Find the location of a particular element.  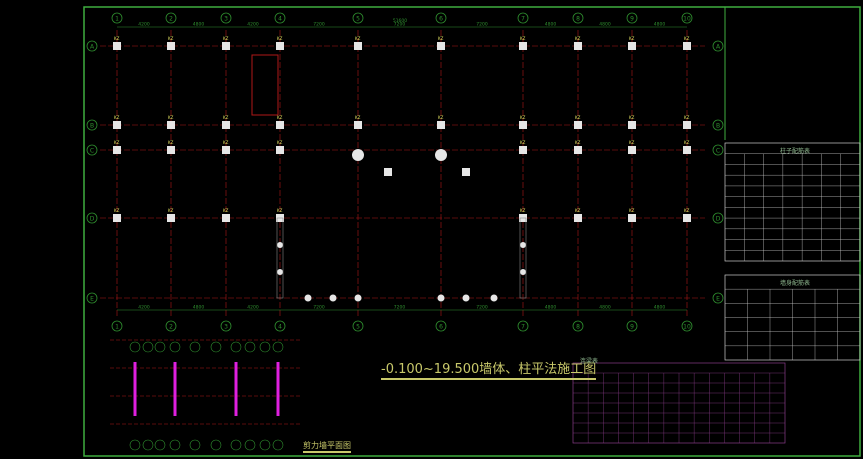

stair-core is located at coordinates (265, 85).